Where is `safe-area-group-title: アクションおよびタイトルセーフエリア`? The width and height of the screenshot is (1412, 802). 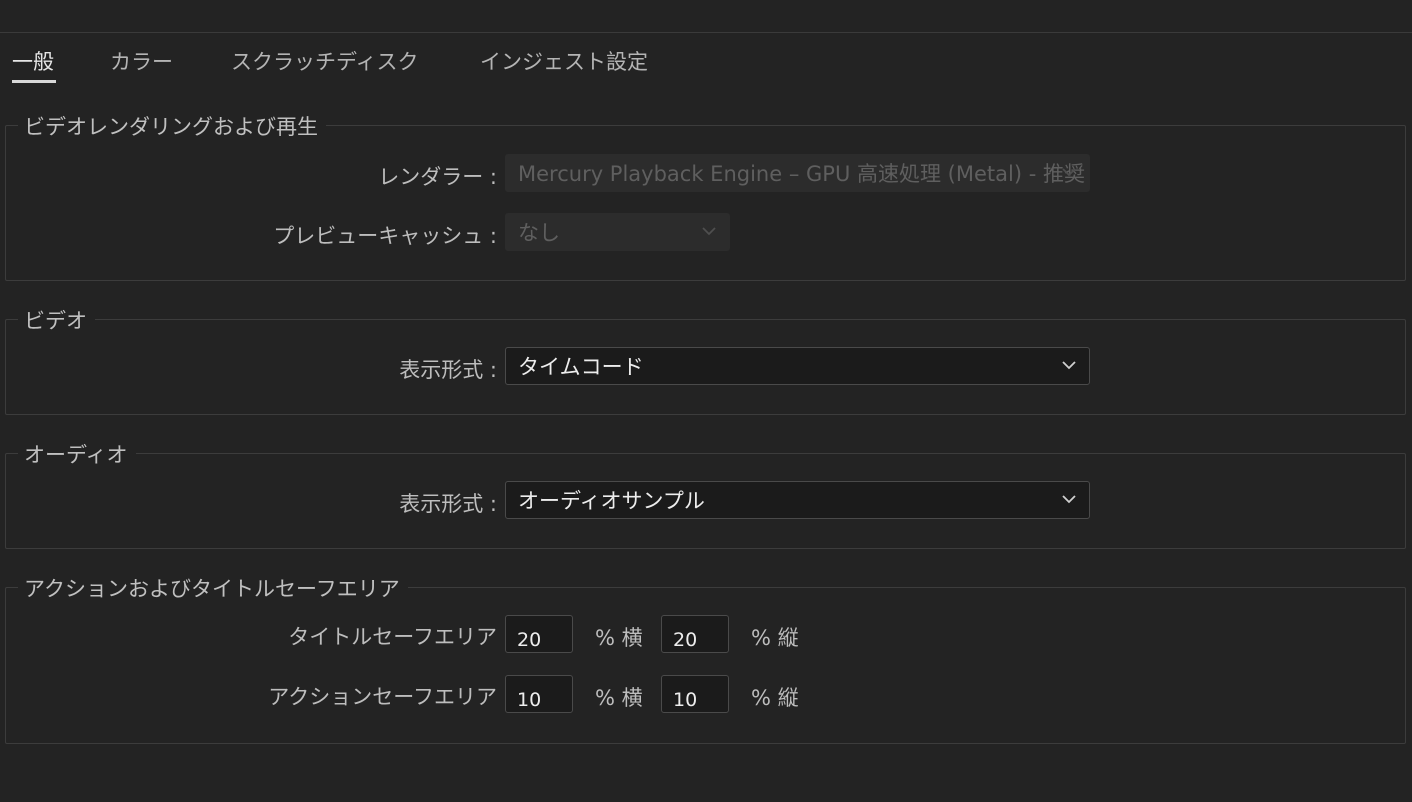 safe-area-group-title: アクションおよびタイトルセーフエリア is located at coordinates (213, 588).